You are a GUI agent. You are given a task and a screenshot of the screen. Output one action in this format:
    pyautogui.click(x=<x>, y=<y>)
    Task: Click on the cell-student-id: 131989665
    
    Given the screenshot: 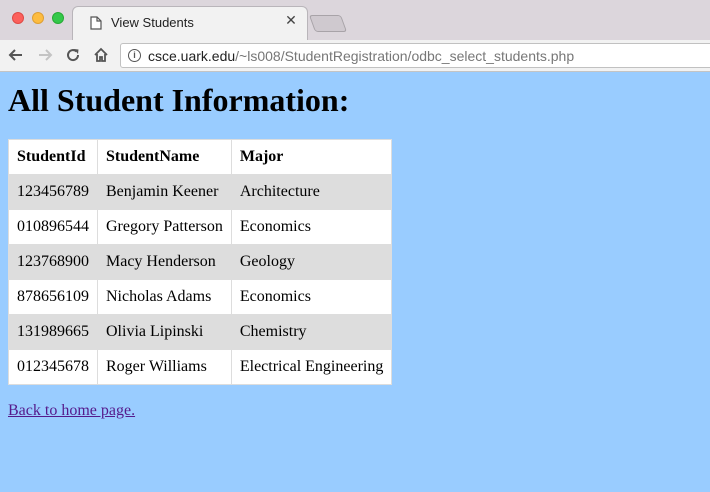 What is the action you would take?
    pyautogui.click(x=53, y=332)
    